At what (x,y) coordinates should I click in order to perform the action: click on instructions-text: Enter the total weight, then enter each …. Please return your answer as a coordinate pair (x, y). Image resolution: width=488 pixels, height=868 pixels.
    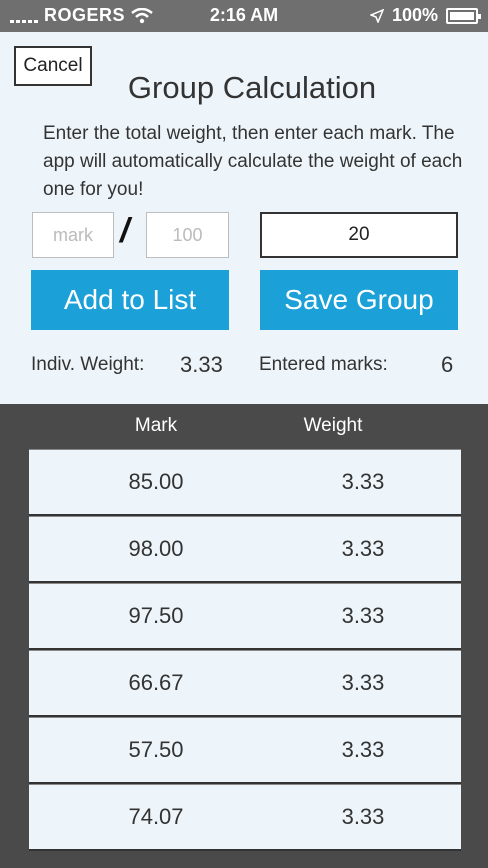
    Looking at the image, I should click on (253, 161).